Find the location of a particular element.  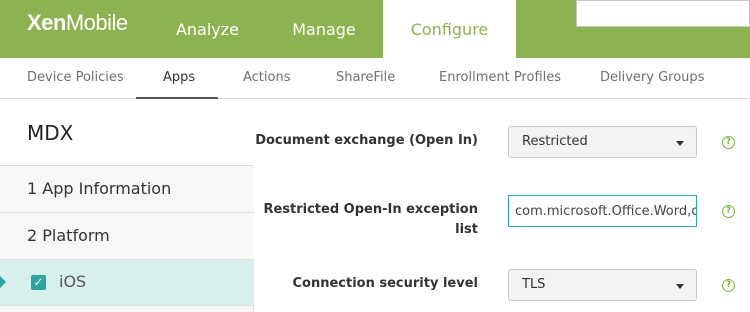

search-input is located at coordinates (663, 13).